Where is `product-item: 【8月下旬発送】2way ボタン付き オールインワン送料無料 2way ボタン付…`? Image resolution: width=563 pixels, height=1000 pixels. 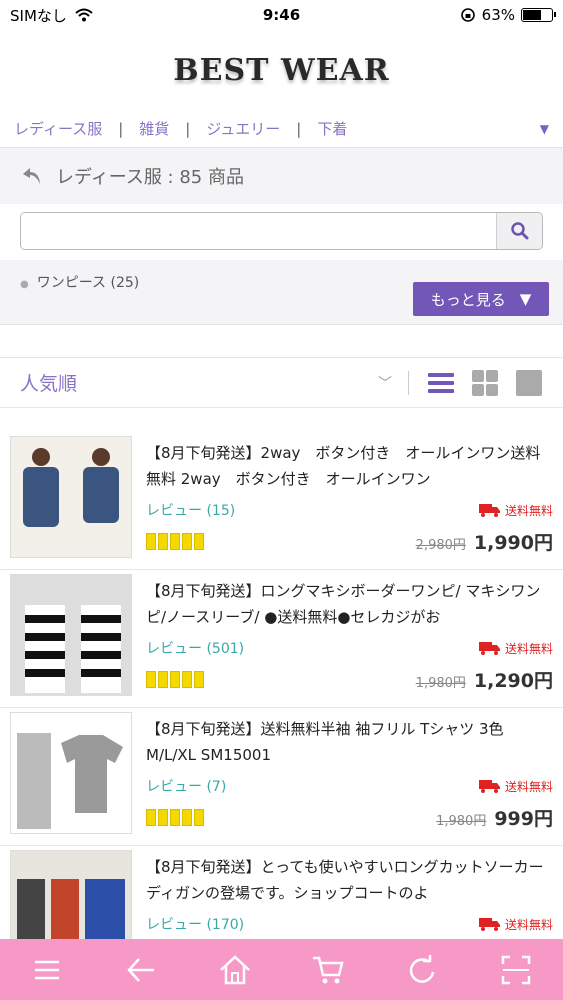 product-item: 【8月下旬発送】2way ボタン付き オールインワン送料無料 2way ボタン付… is located at coordinates (281, 501).